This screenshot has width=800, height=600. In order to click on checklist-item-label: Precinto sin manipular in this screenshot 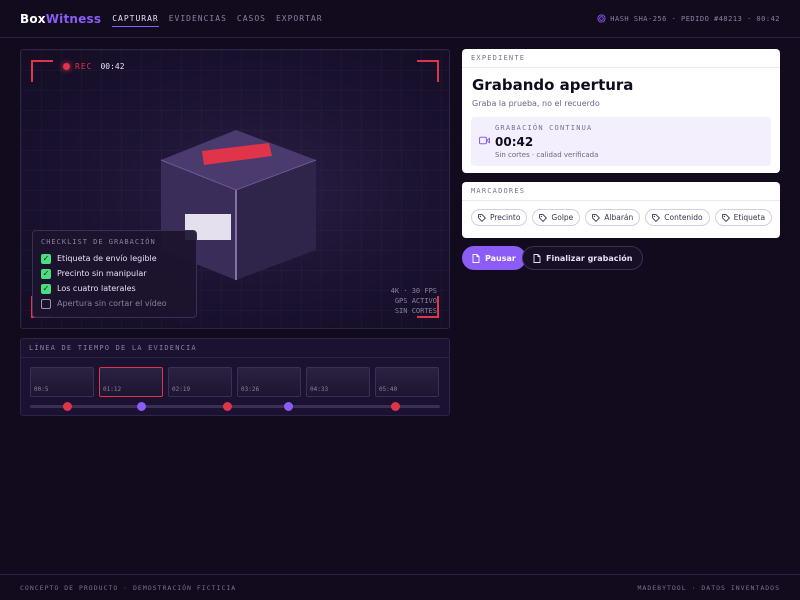, I will do `click(102, 273)`.